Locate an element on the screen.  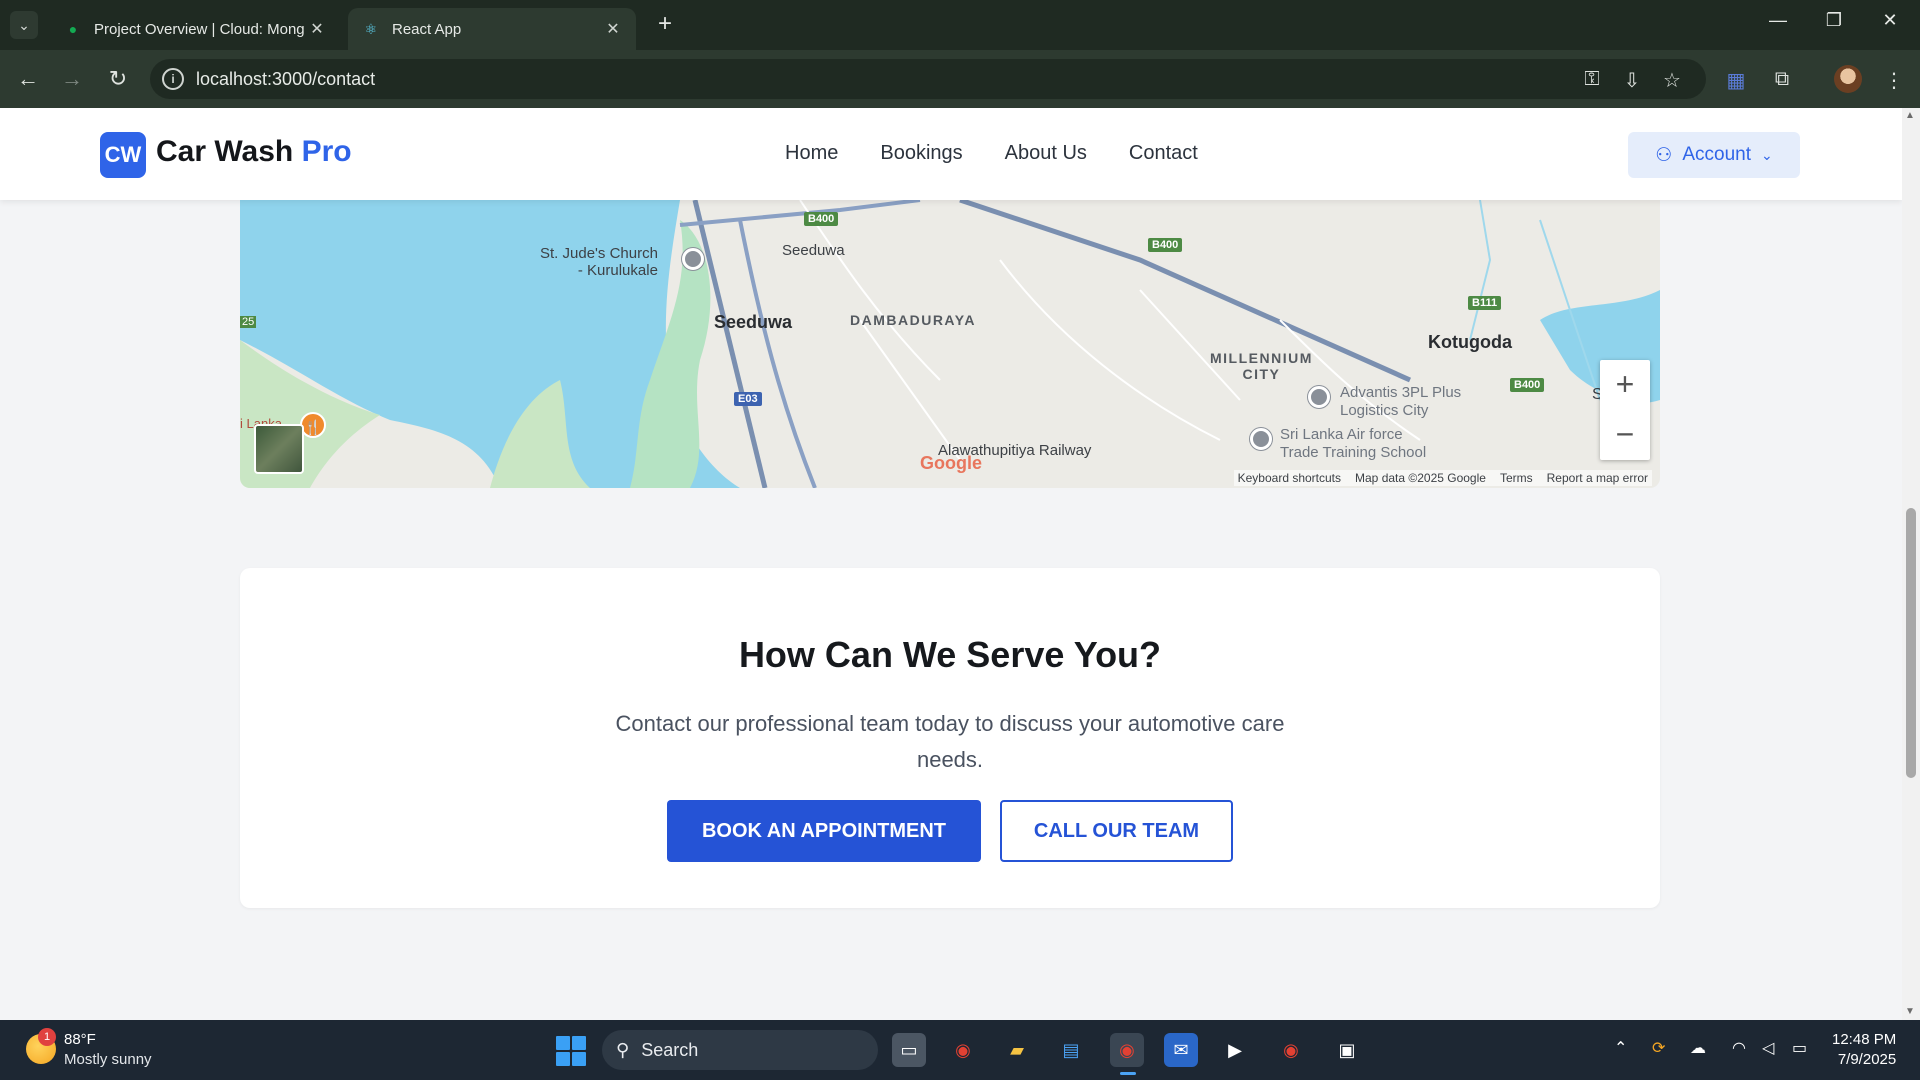
minor-roads is located at coordinates (1110, 330).